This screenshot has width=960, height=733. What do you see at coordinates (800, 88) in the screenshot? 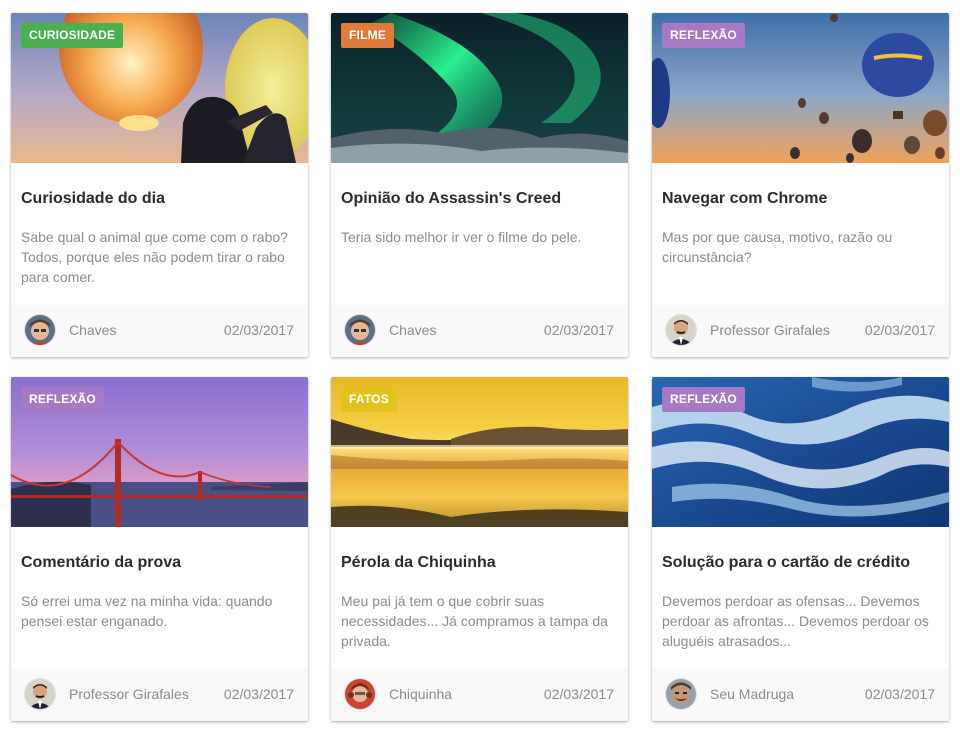
I see `hot-air-balloons-image: REFLEXÃO` at bounding box center [800, 88].